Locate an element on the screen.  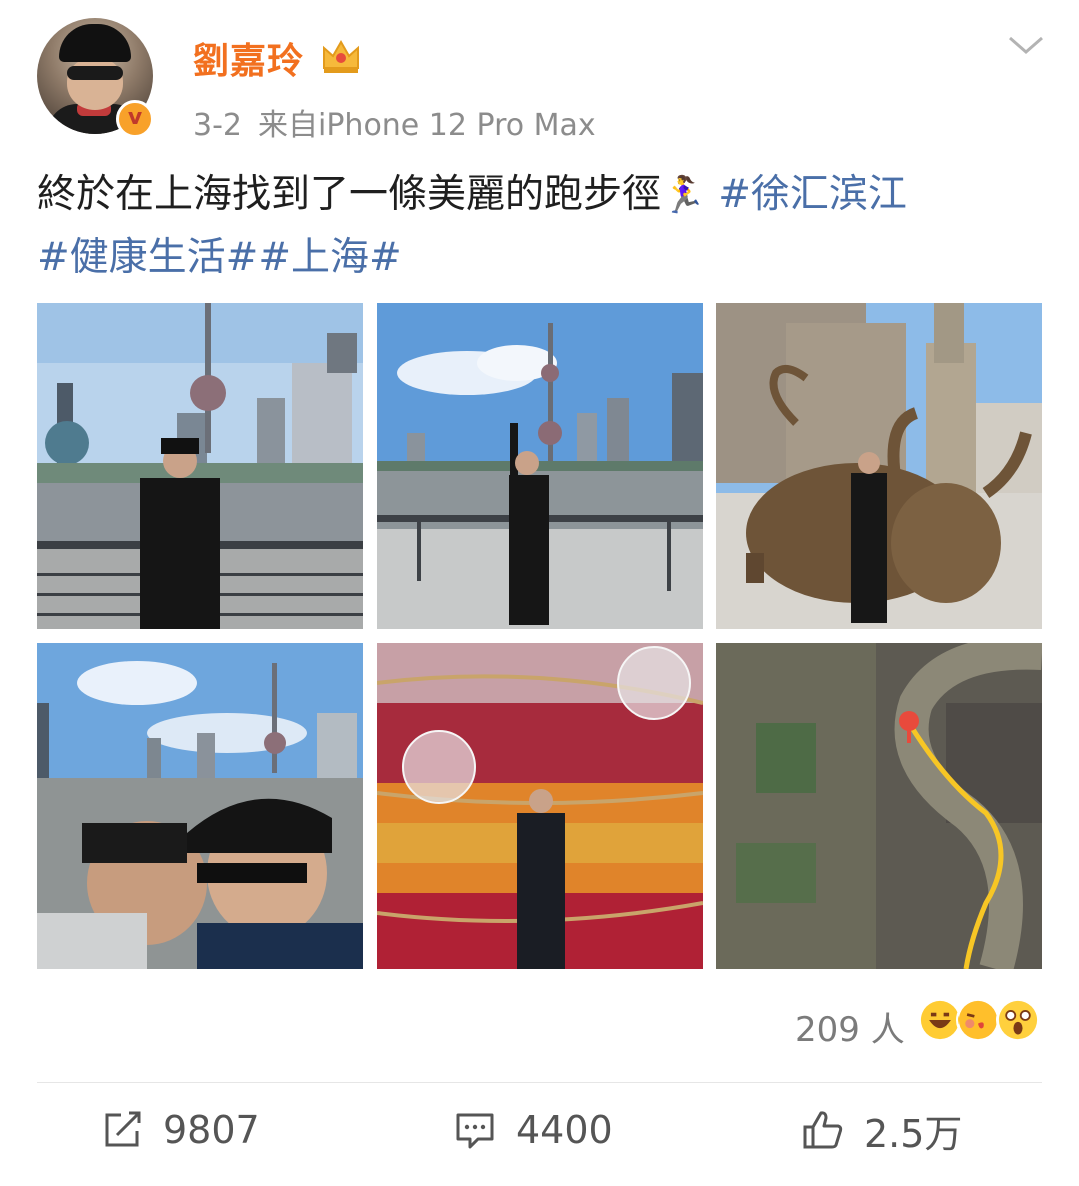
like-count: 2.5万 is located at coordinates (913, 1133).